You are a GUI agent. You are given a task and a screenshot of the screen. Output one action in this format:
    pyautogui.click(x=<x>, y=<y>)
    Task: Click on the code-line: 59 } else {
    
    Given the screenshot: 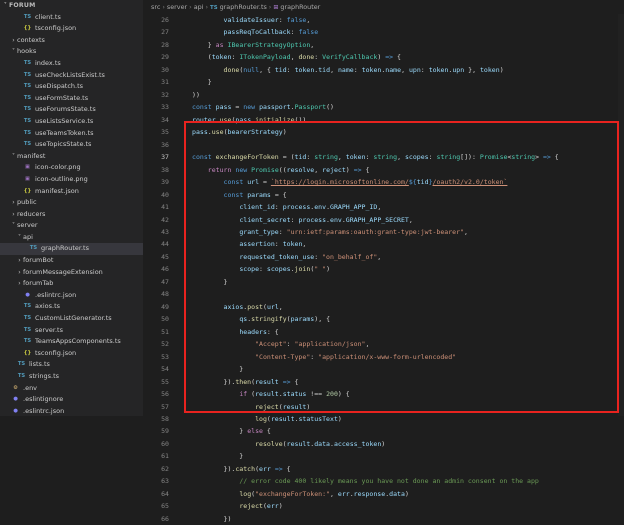 What is the action you would take?
    pyautogui.click(x=383, y=431)
    